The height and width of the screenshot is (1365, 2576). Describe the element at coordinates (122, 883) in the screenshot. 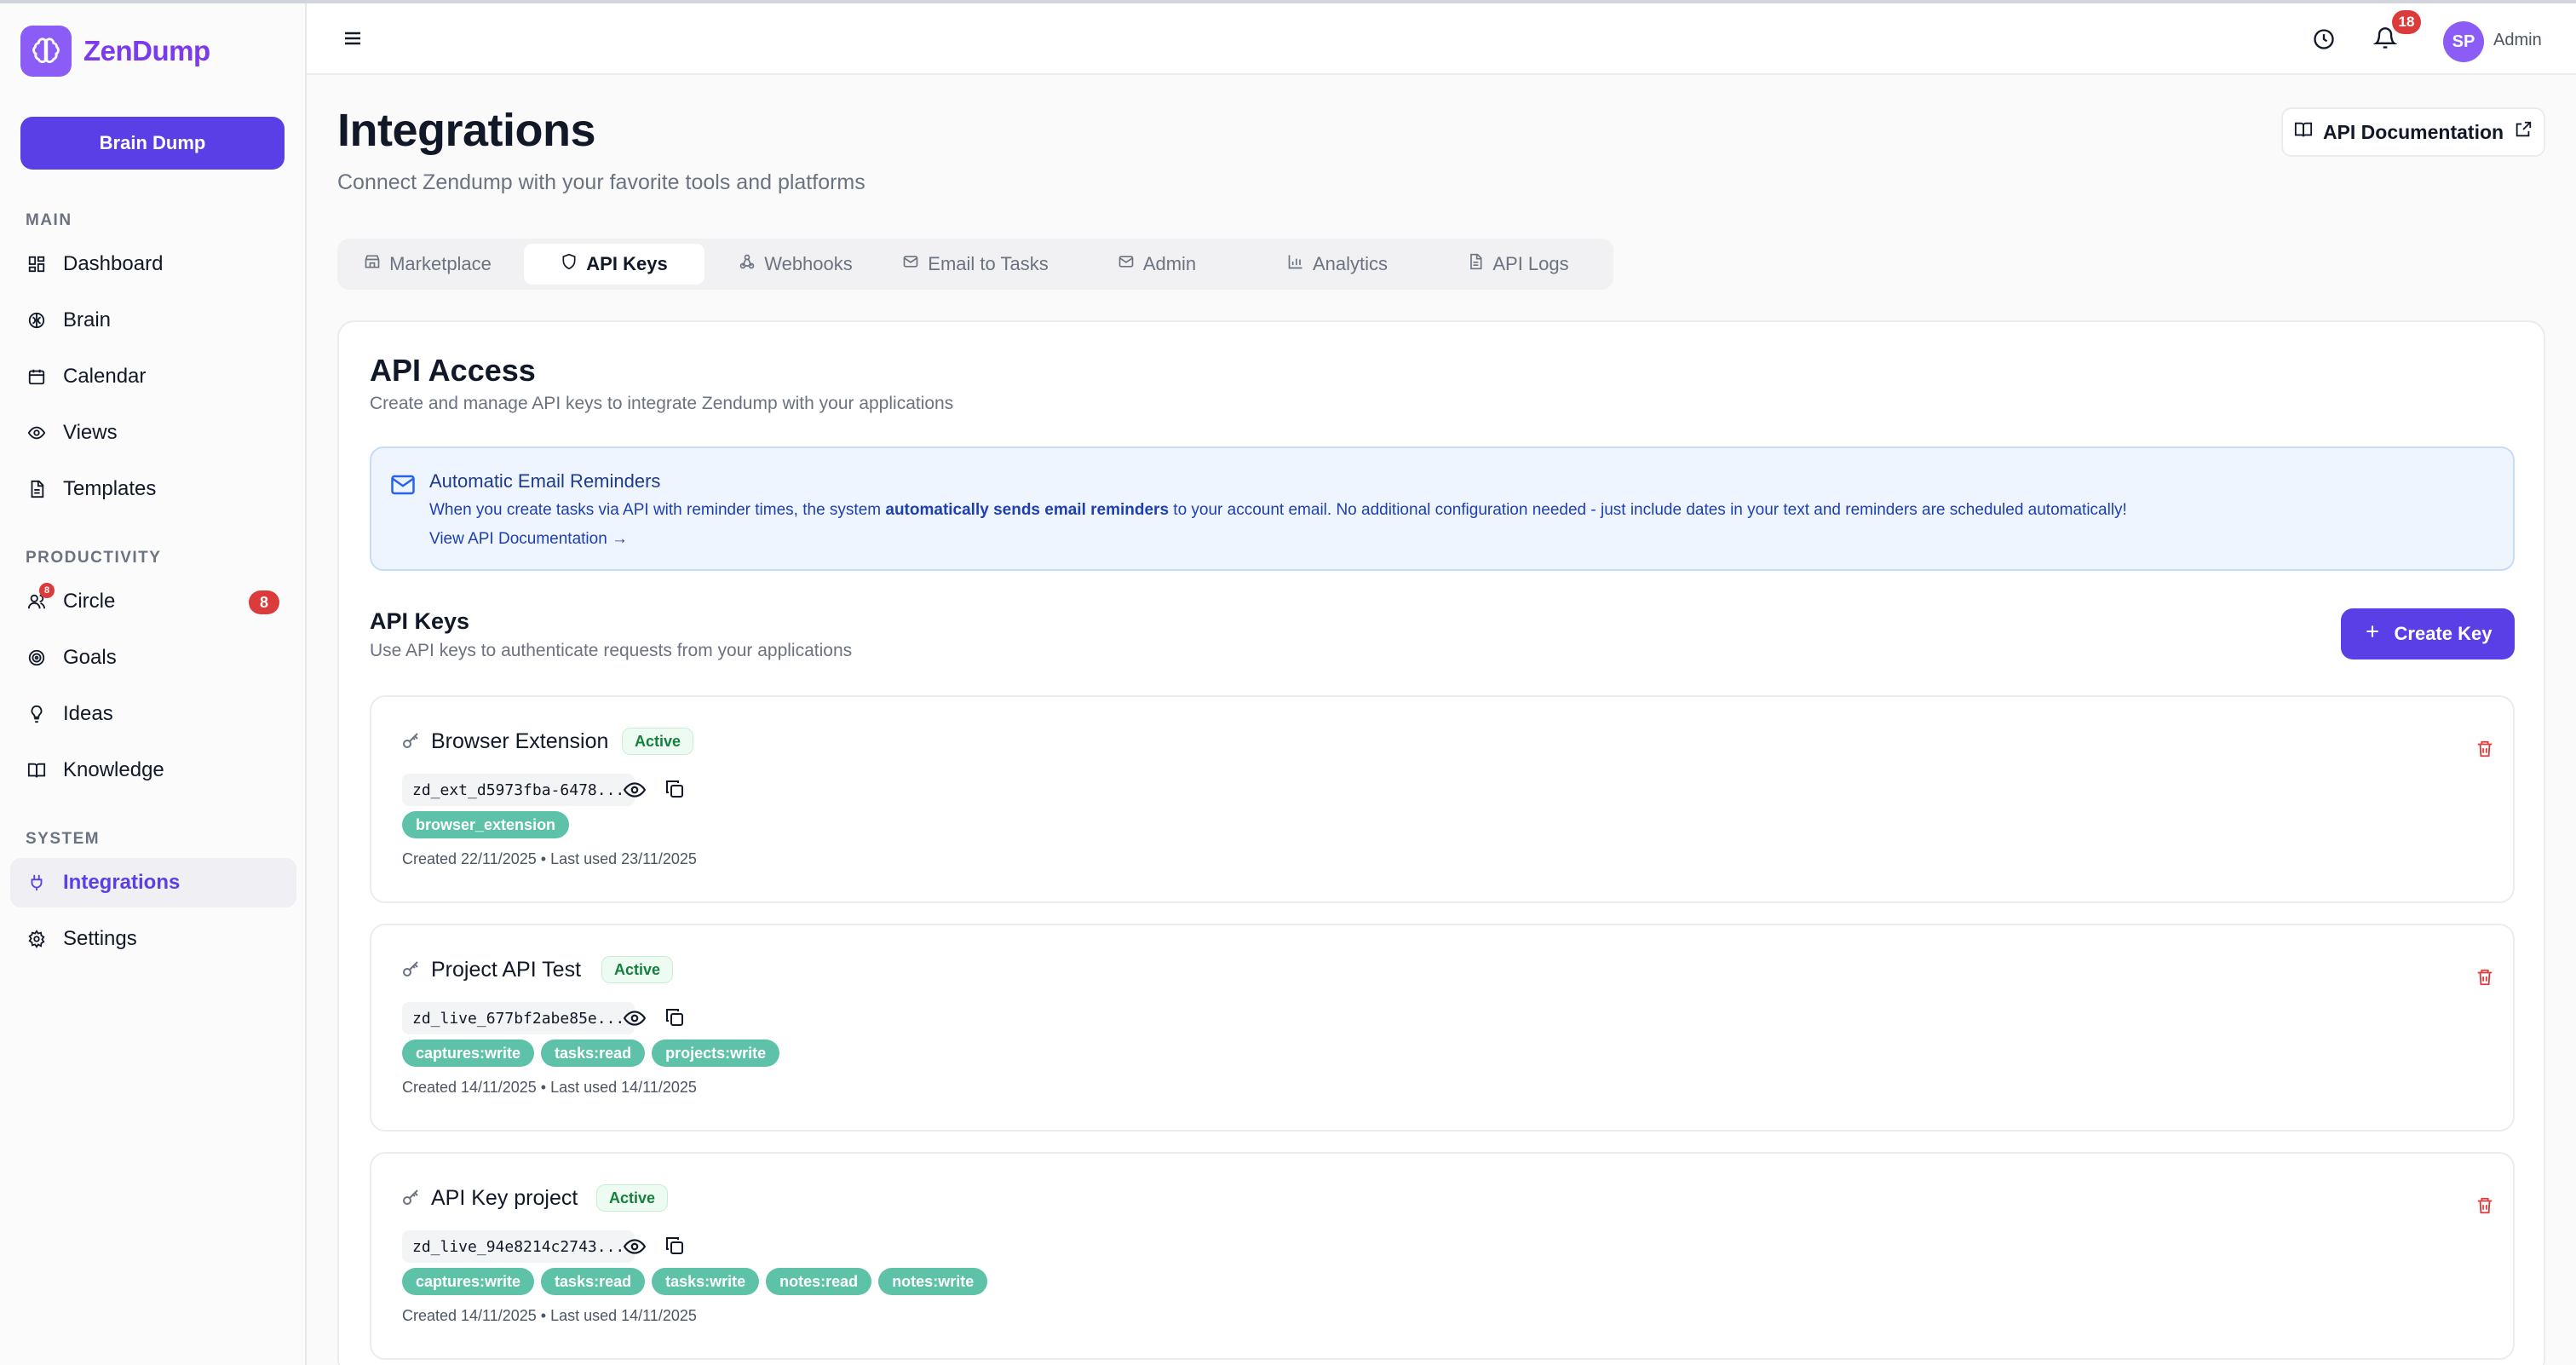

I see `sidebar-item-label: Integrations` at that location.